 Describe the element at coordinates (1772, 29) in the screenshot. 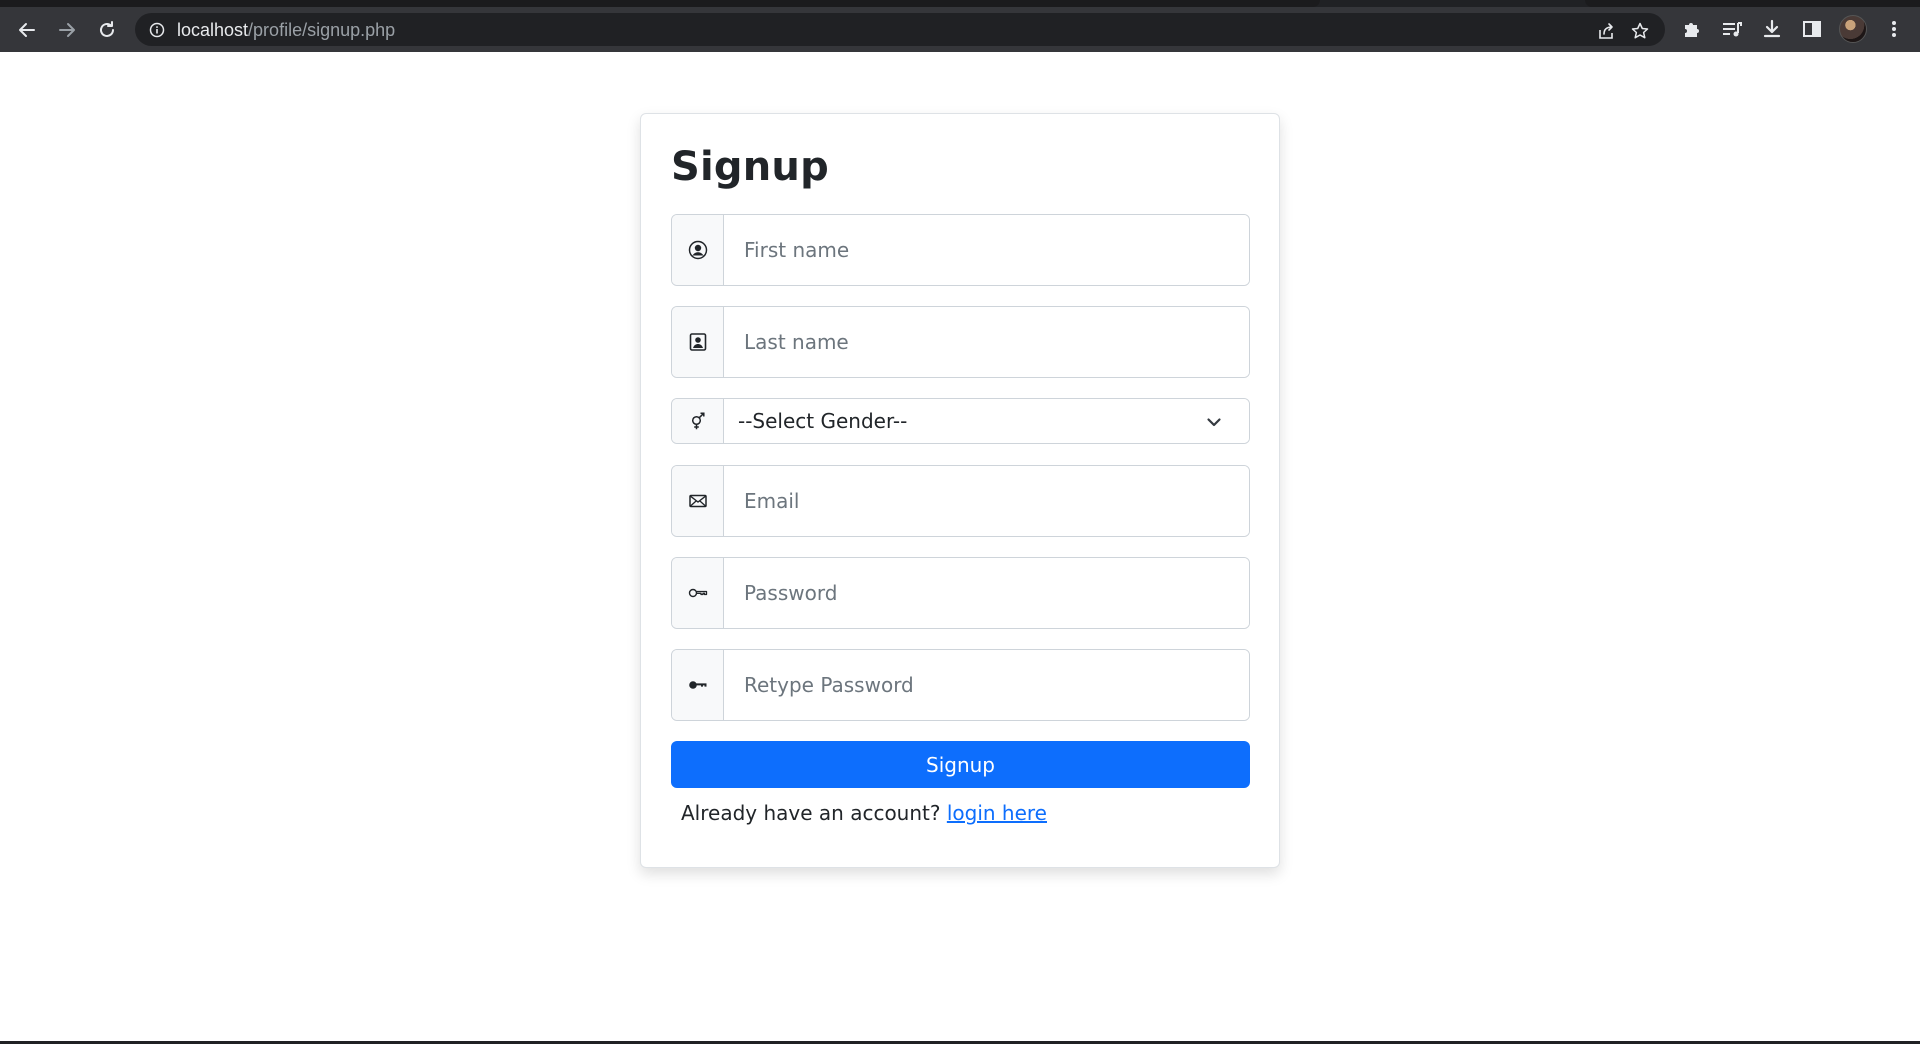

I see `download-icon` at that location.